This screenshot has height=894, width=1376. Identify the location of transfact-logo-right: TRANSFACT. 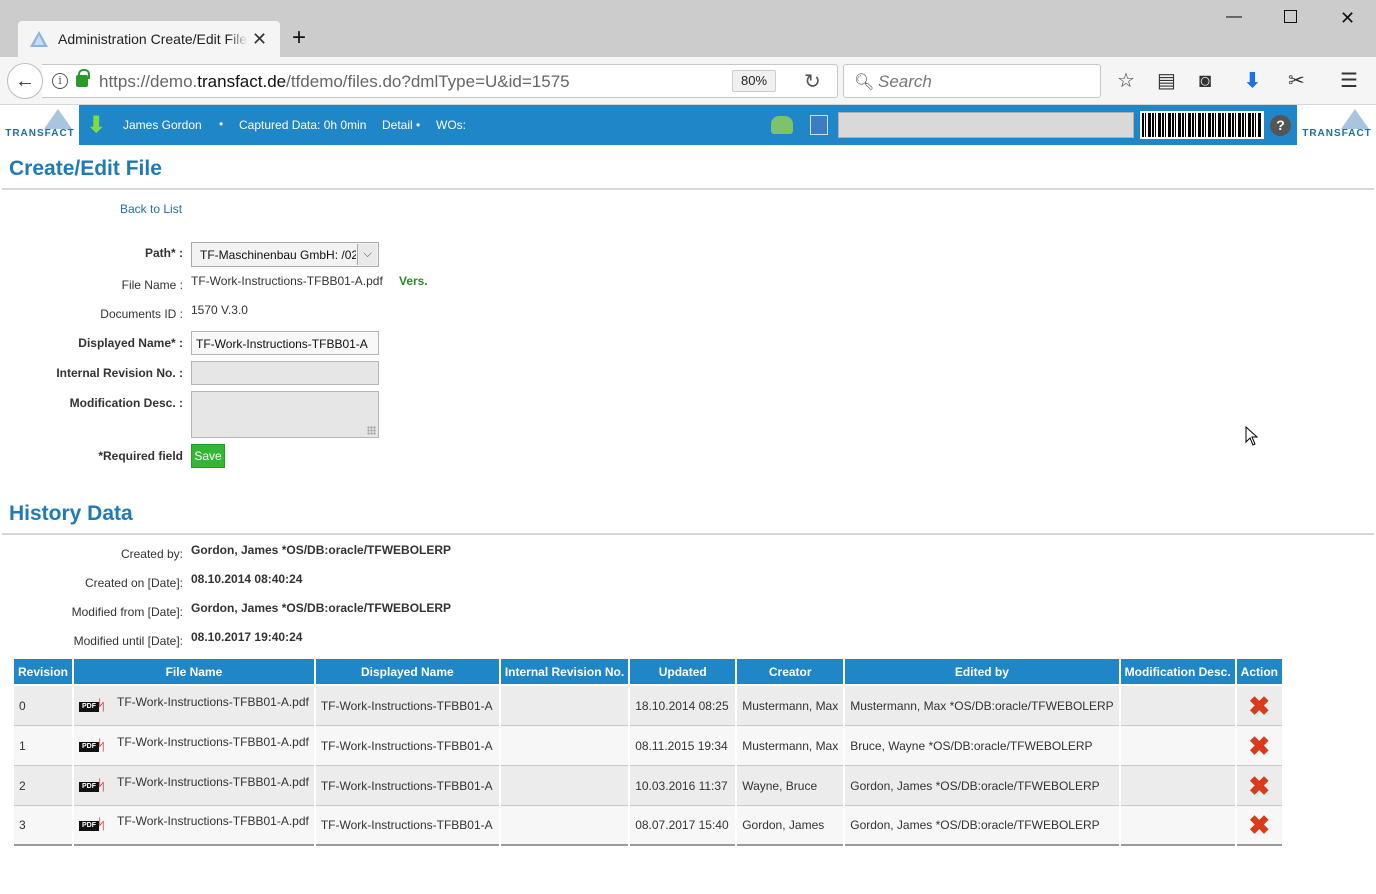
(1337, 125).